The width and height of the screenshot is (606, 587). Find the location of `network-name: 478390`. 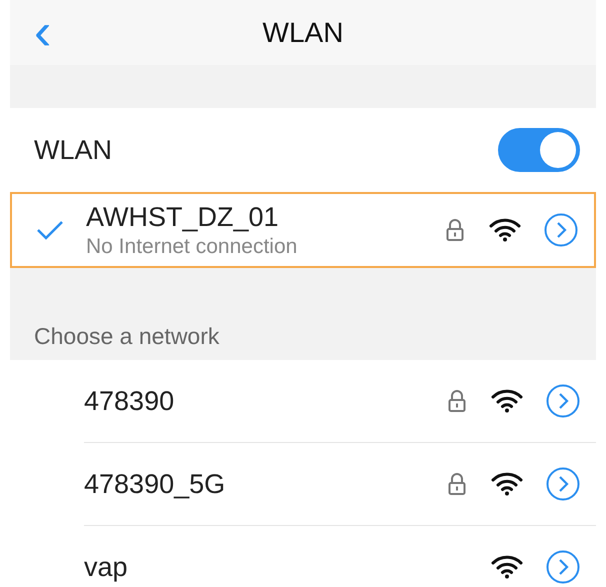

network-name: 478390 is located at coordinates (130, 401).